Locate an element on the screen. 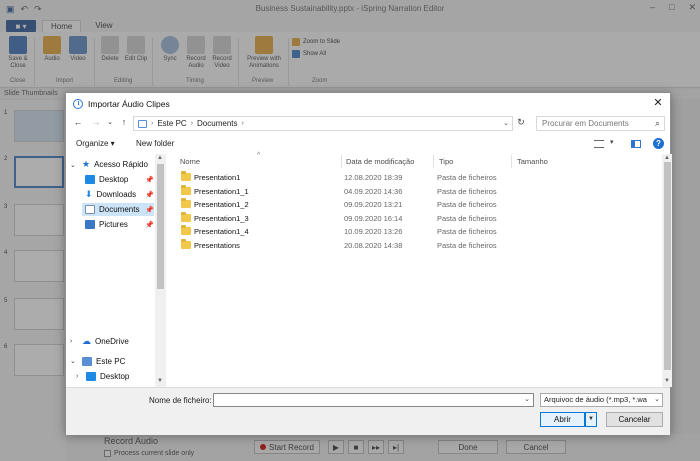  cancel-button: Cancelar is located at coordinates (634, 419).